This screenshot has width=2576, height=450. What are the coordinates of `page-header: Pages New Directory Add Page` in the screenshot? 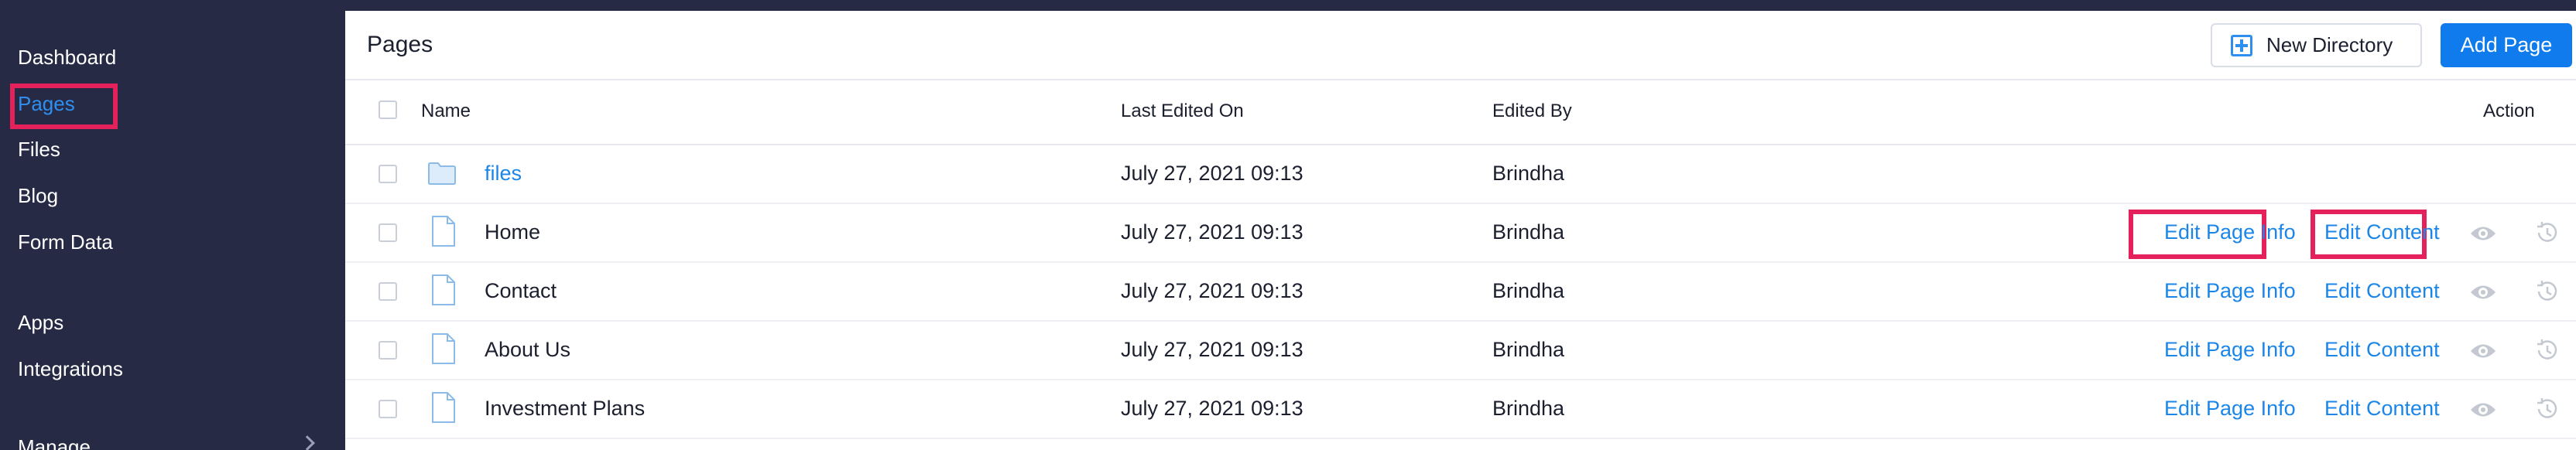 It's located at (1460, 45).